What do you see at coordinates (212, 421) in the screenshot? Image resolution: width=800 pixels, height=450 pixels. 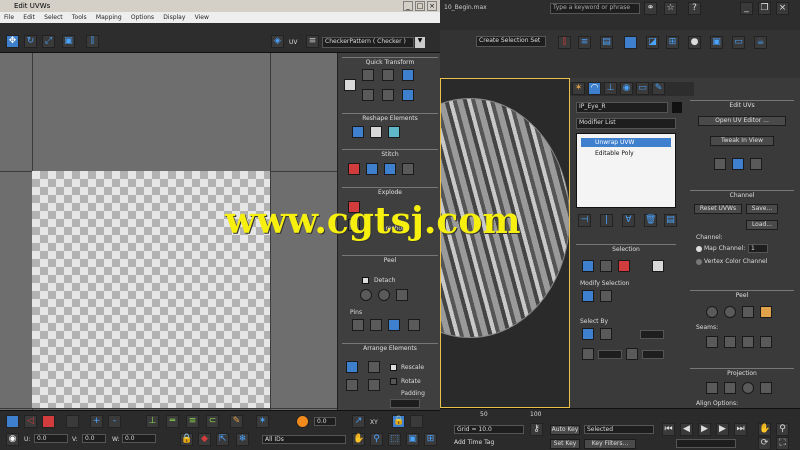 I see `paint-select-icon: ⊂` at bounding box center [212, 421].